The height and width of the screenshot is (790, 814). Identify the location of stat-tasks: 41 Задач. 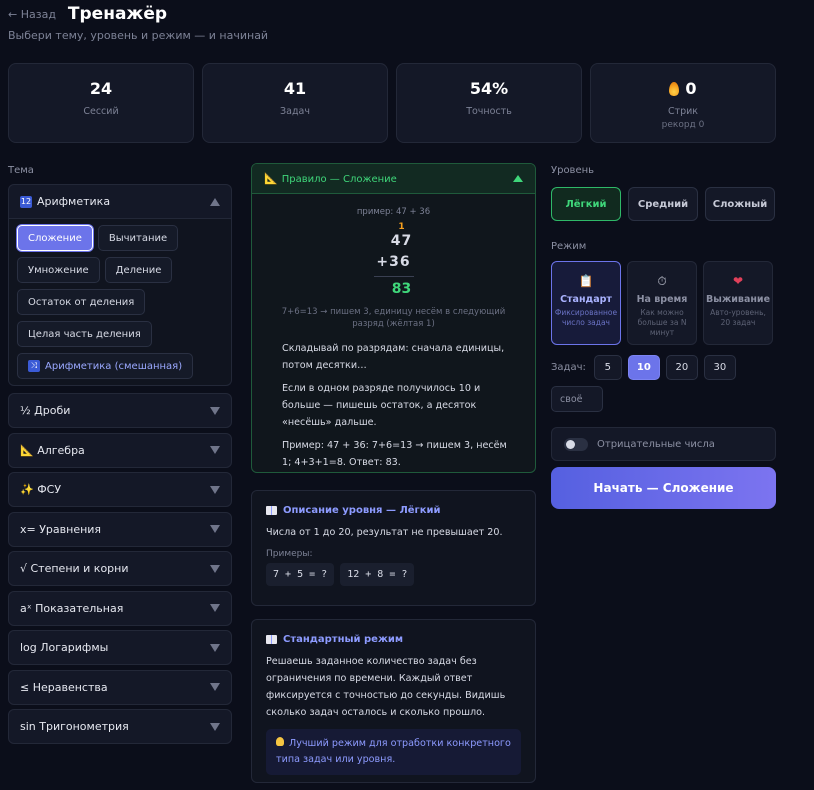
(295, 103).